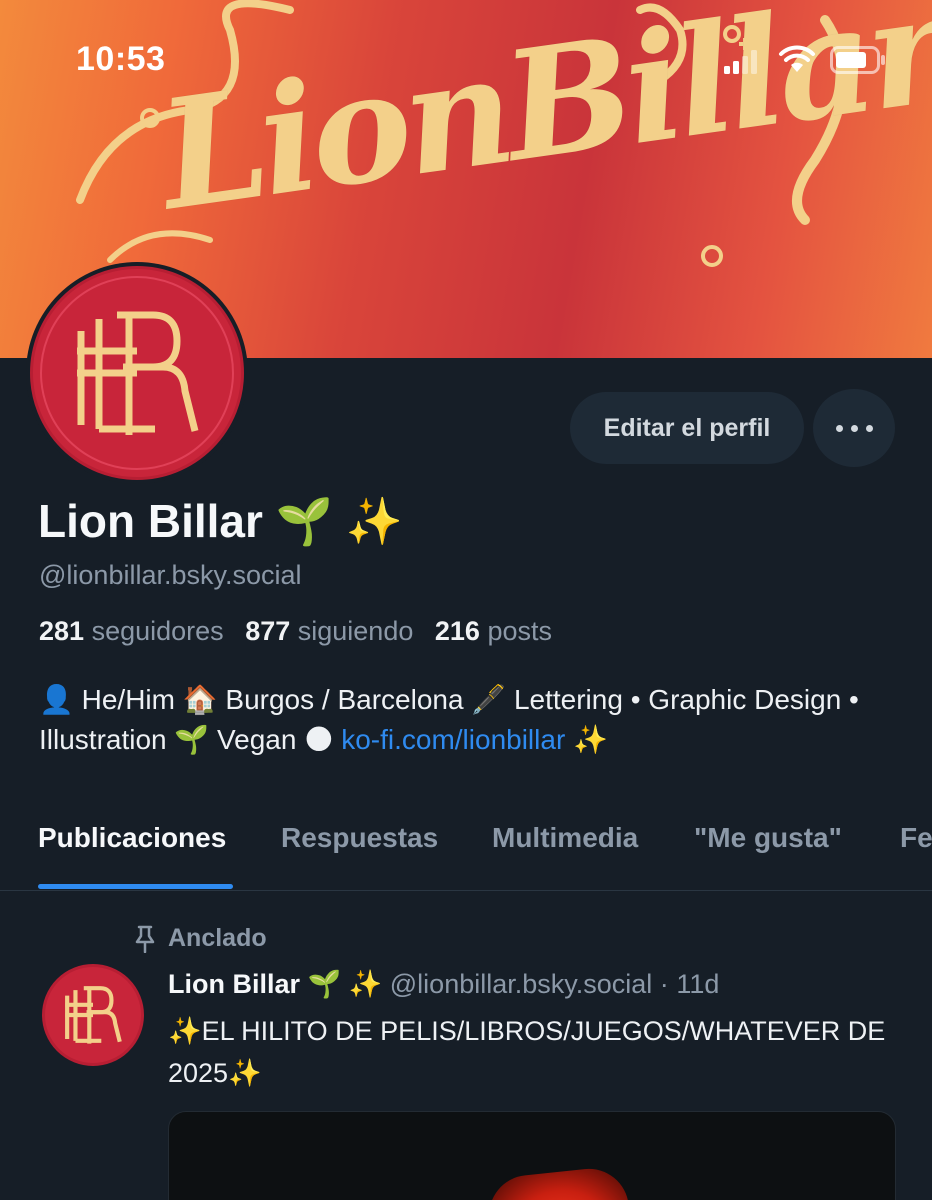  Describe the element at coordinates (62, 631) in the screenshot. I see `followers-count: 281` at that location.